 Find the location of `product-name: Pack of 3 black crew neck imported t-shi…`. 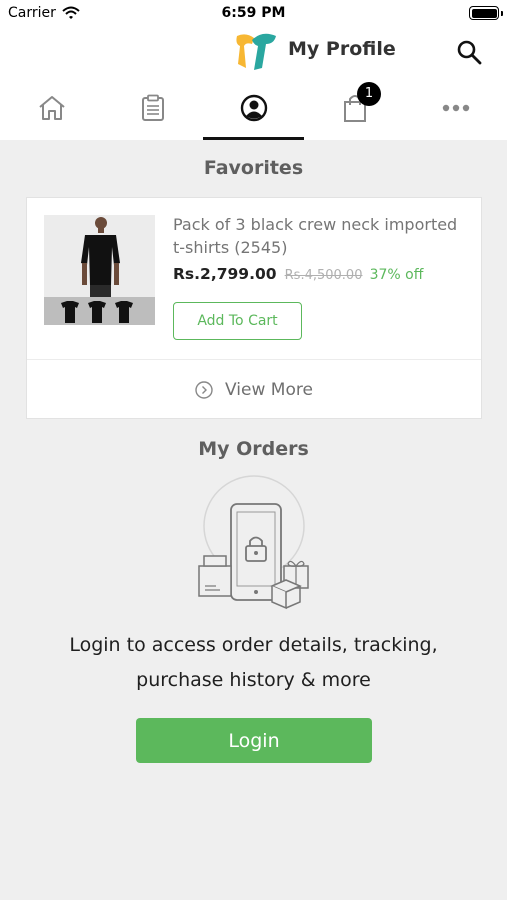

product-name: Pack of 3 black crew neck imported t-shi… is located at coordinates (323, 236).